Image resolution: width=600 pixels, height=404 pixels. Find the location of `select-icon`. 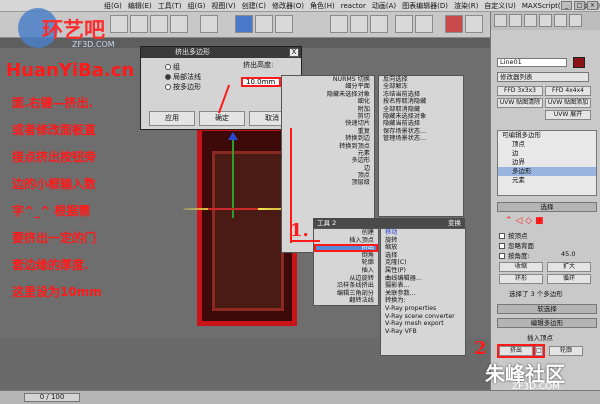

select-icon is located at coordinates (209, 24).